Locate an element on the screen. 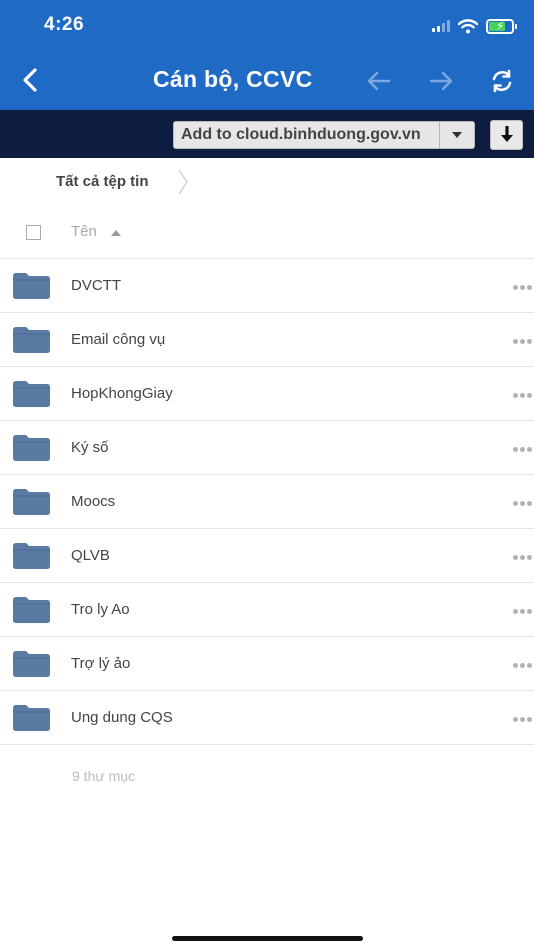  download-arrow-icon is located at coordinates (506, 134).